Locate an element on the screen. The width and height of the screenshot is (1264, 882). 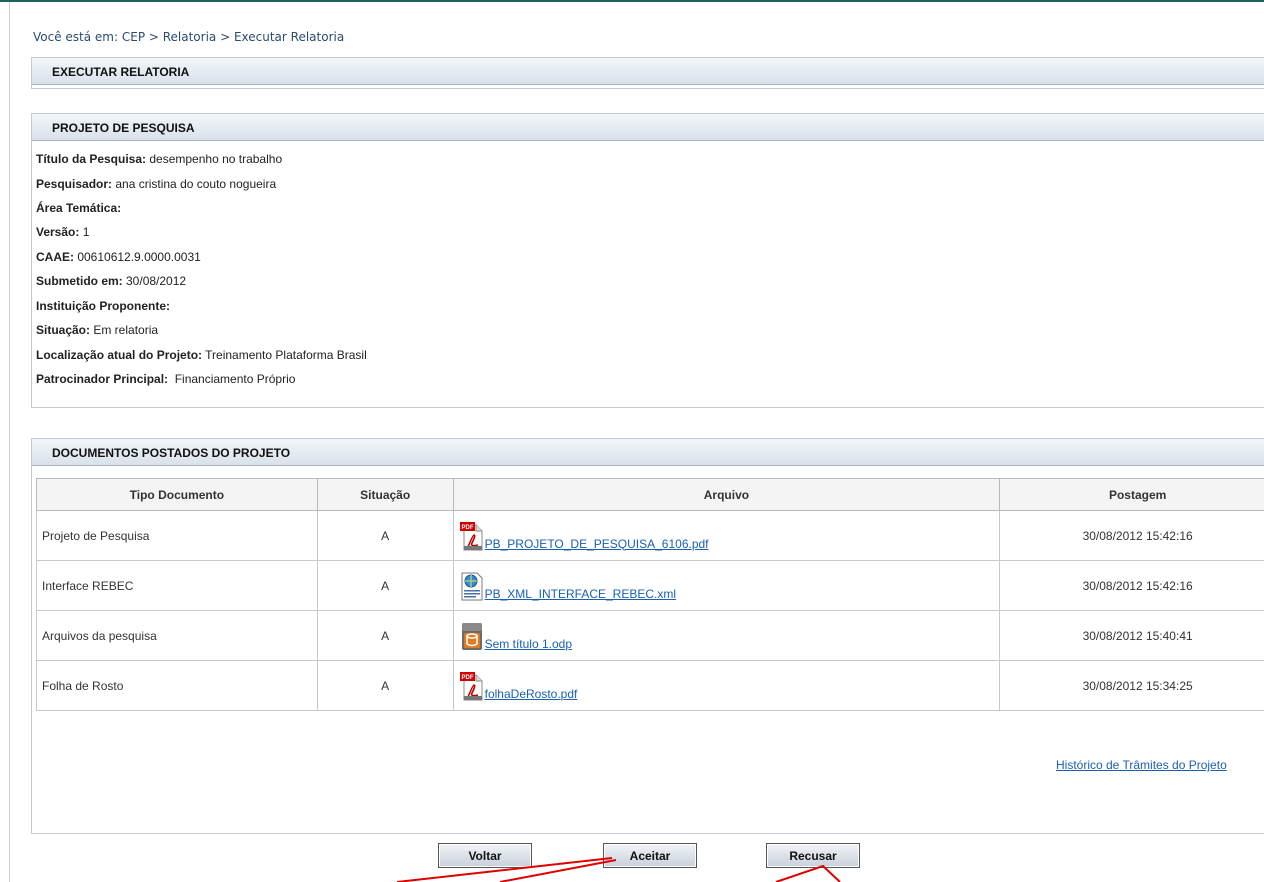
file-link: PB_XML_INTERFACE_REBEC.xml is located at coordinates (580, 594).